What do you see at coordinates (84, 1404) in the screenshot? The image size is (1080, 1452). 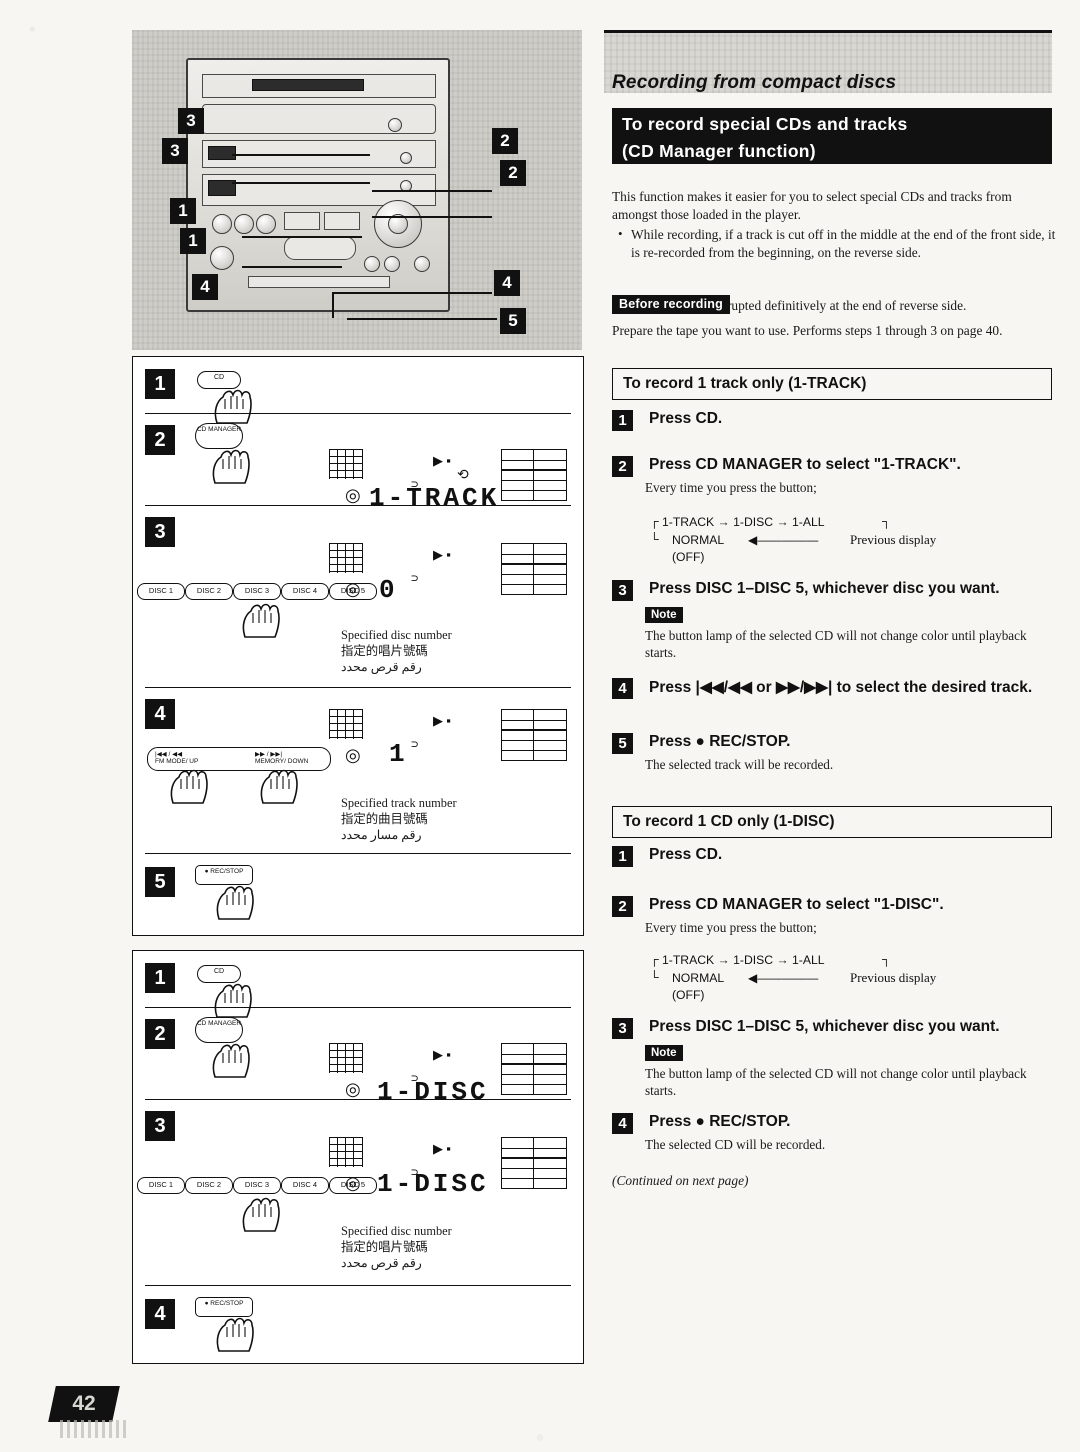 I see `page-number-tab: 42` at bounding box center [84, 1404].